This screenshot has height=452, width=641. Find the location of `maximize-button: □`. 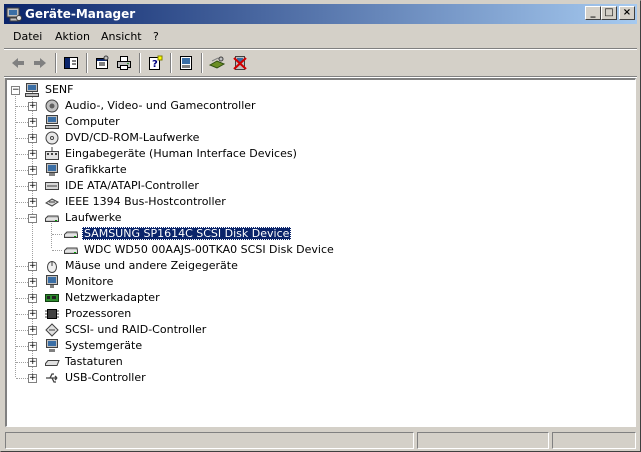

maximize-button: □ is located at coordinates (609, 13).